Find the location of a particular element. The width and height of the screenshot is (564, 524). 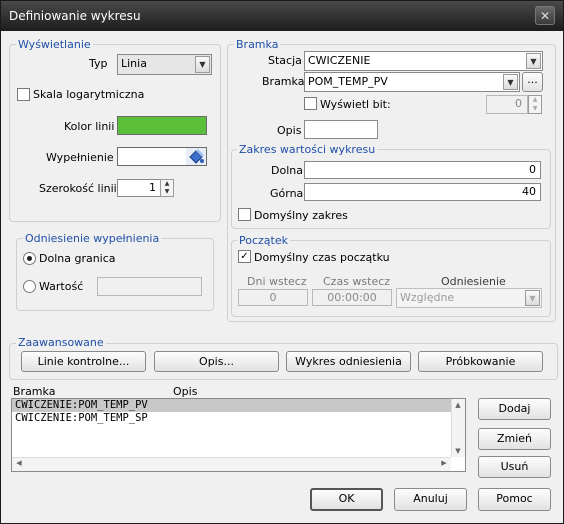

gate-label: Bramka is located at coordinates (283, 81).